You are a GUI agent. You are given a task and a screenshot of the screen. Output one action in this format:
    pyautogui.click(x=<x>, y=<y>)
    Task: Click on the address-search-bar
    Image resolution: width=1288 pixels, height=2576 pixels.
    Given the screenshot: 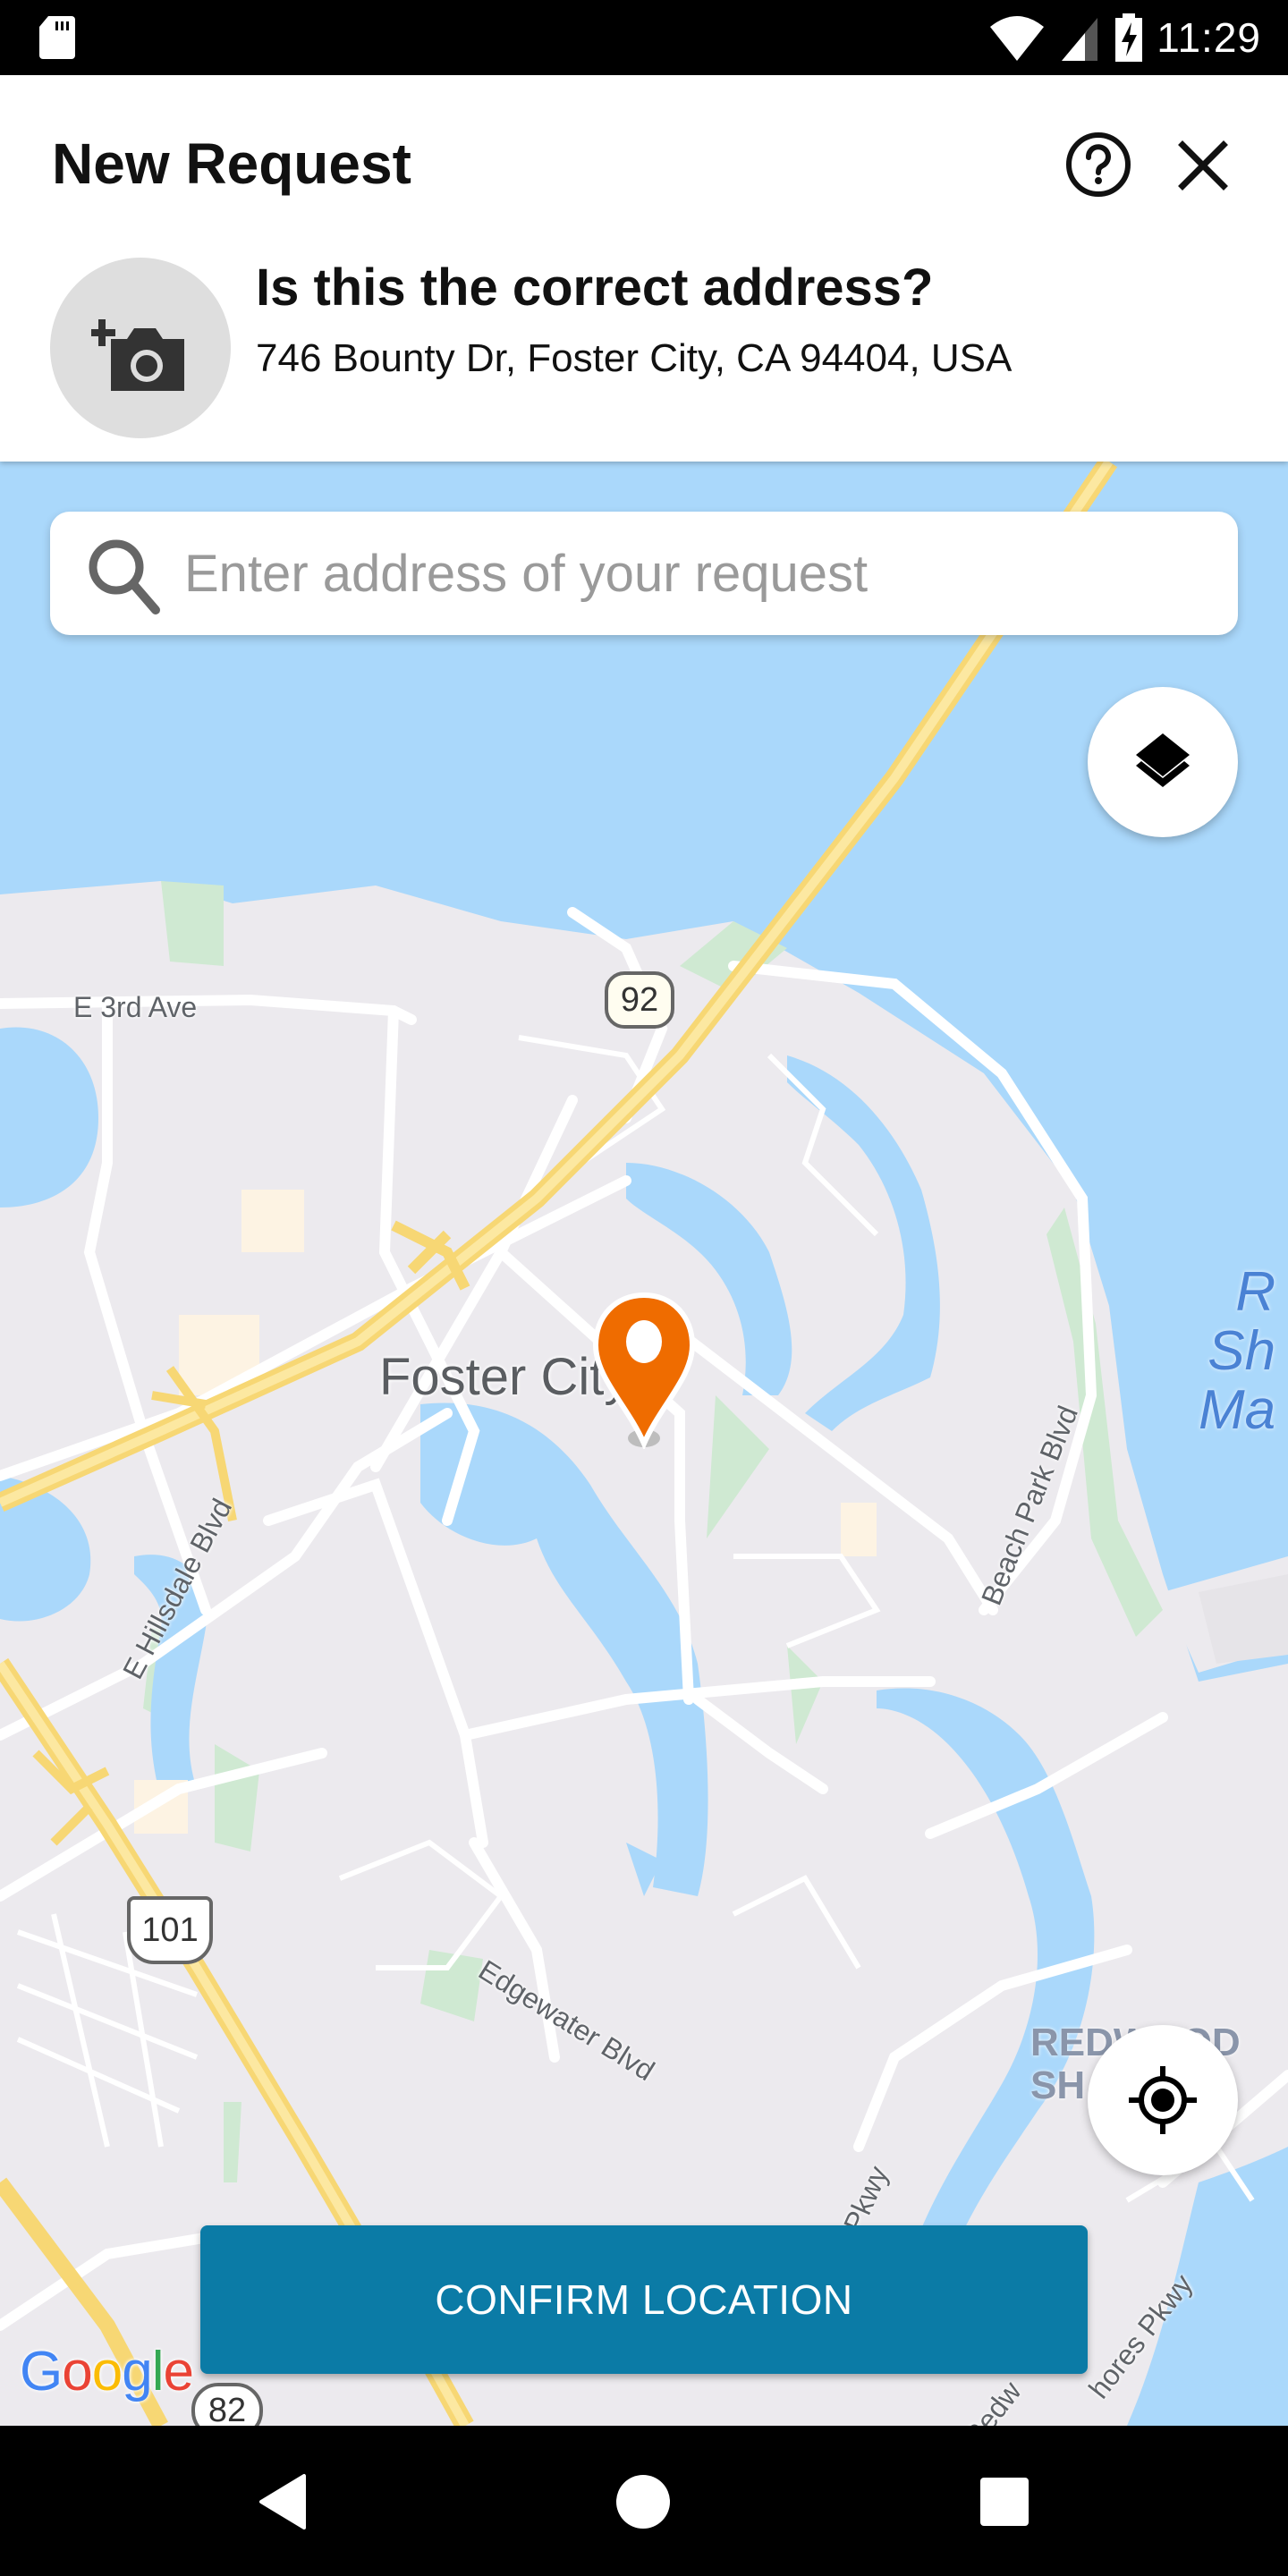 What is the action you would take?
    pyautogui.click(x=644, y=573)
    